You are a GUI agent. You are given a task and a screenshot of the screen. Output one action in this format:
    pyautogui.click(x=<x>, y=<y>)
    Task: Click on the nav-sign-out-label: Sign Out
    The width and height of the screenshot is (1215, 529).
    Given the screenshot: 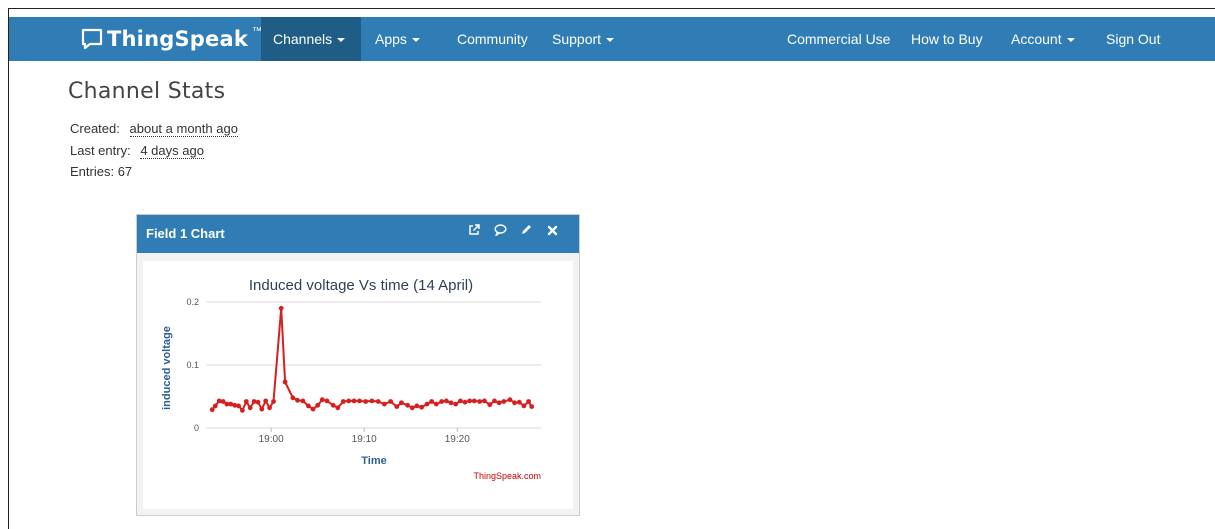 What is the action you would take?
    pyautogui.click(x=1133, y=39)
    